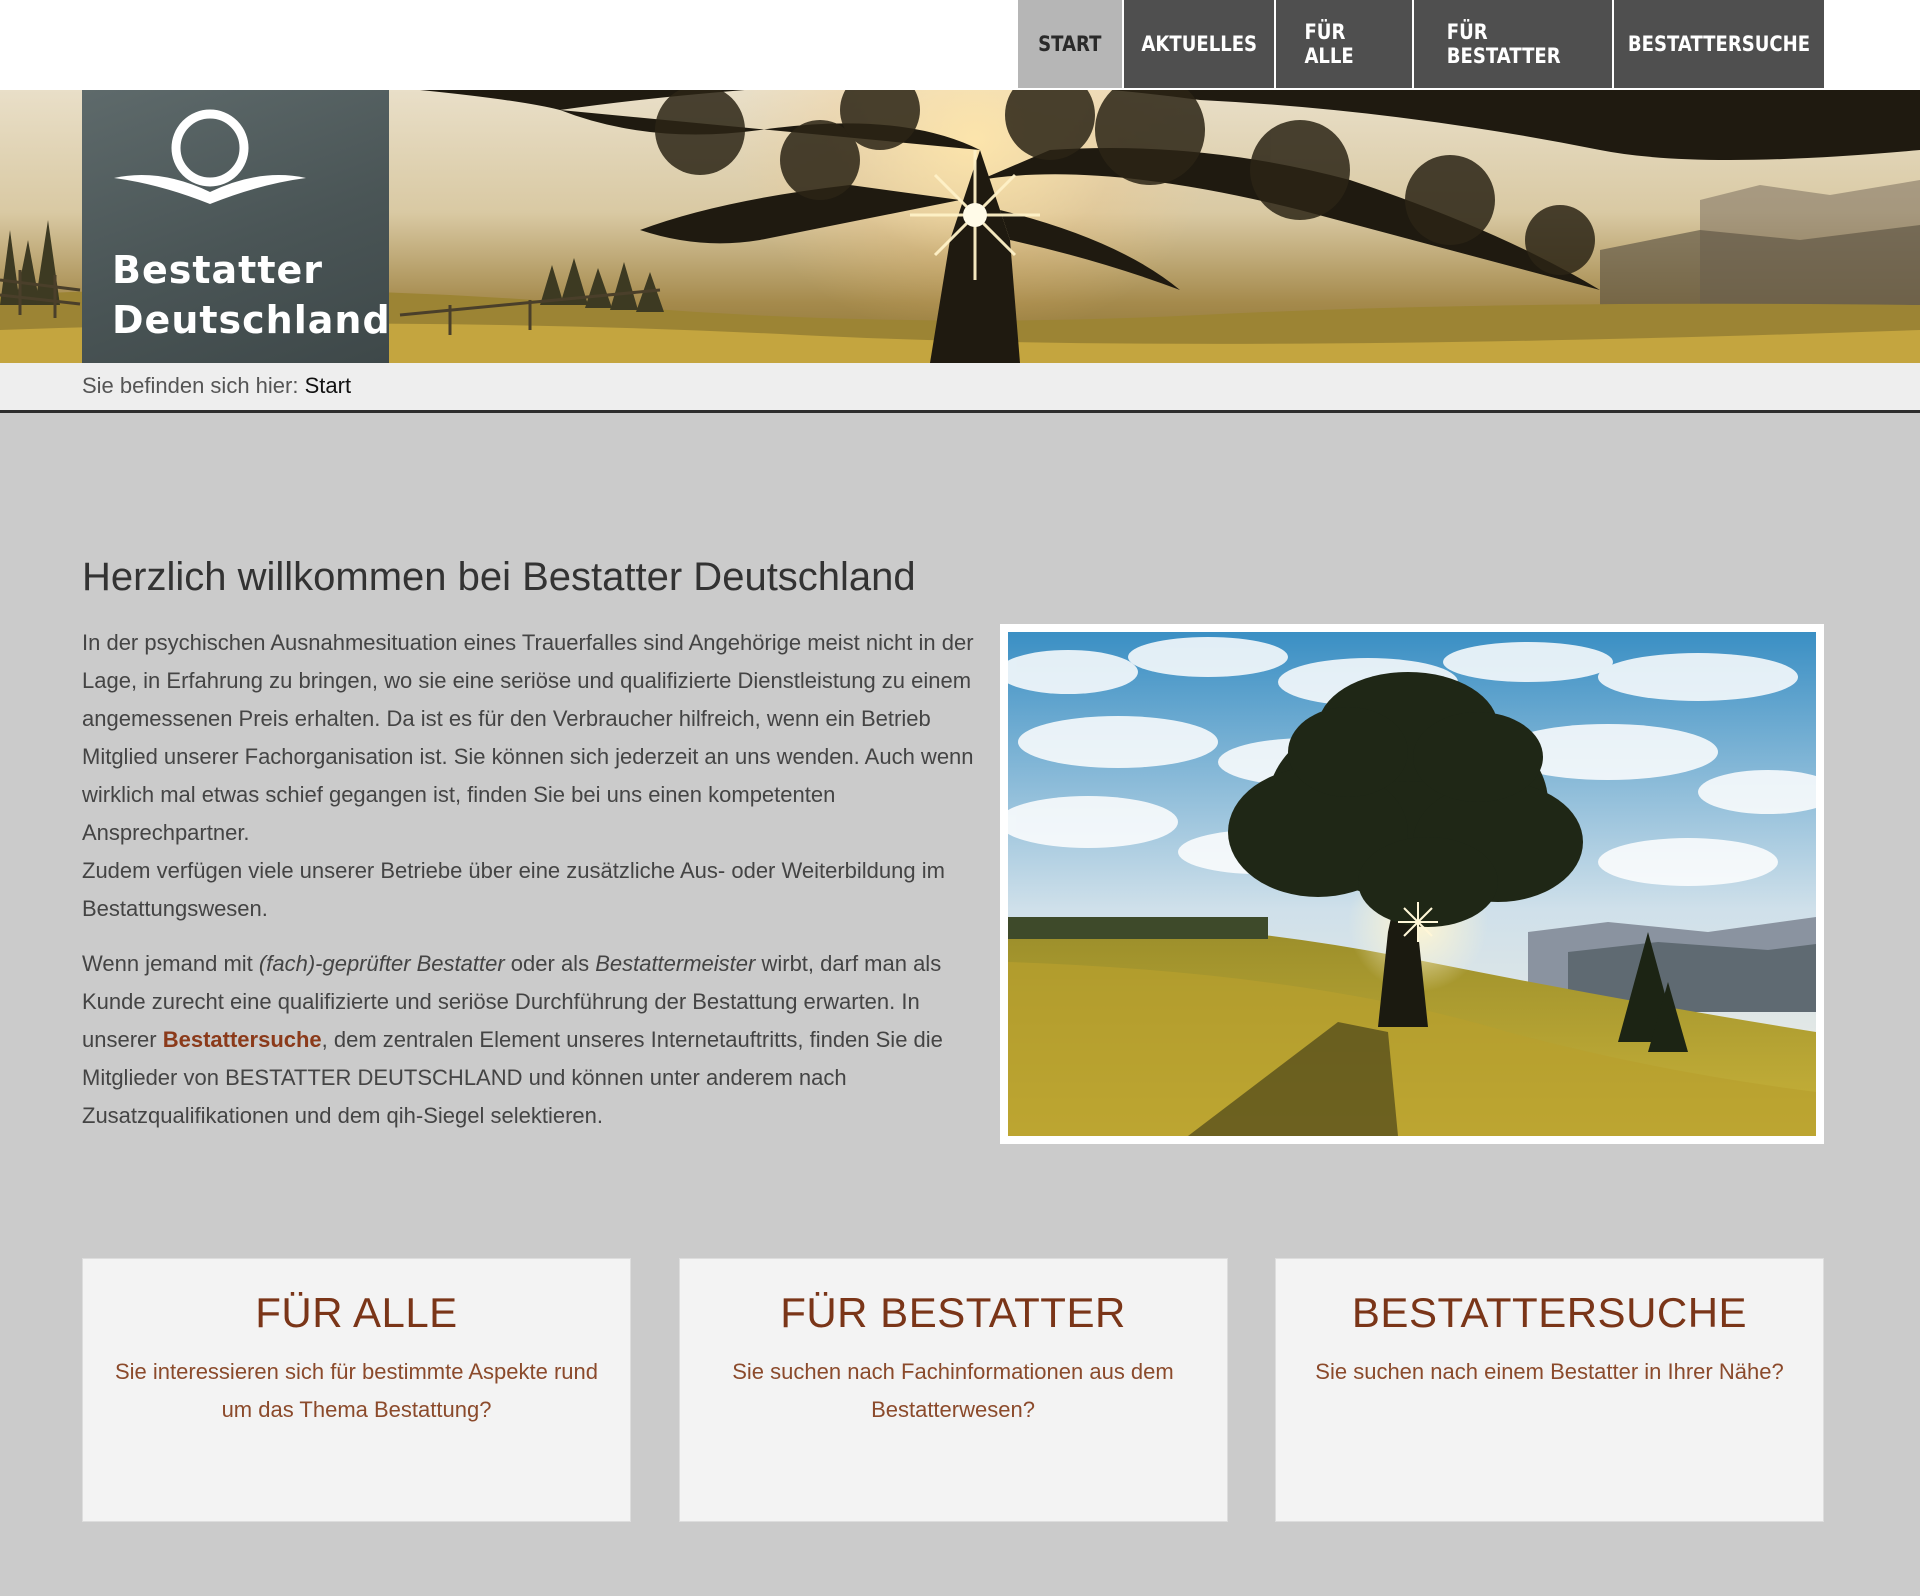 The height and width of the screenshot is (1596, 1920). What do you see at coordinates (953, 1312) in the screenshot?
I see `card-title: FÜR BESTATTER` at bounding box center [953, 1312].